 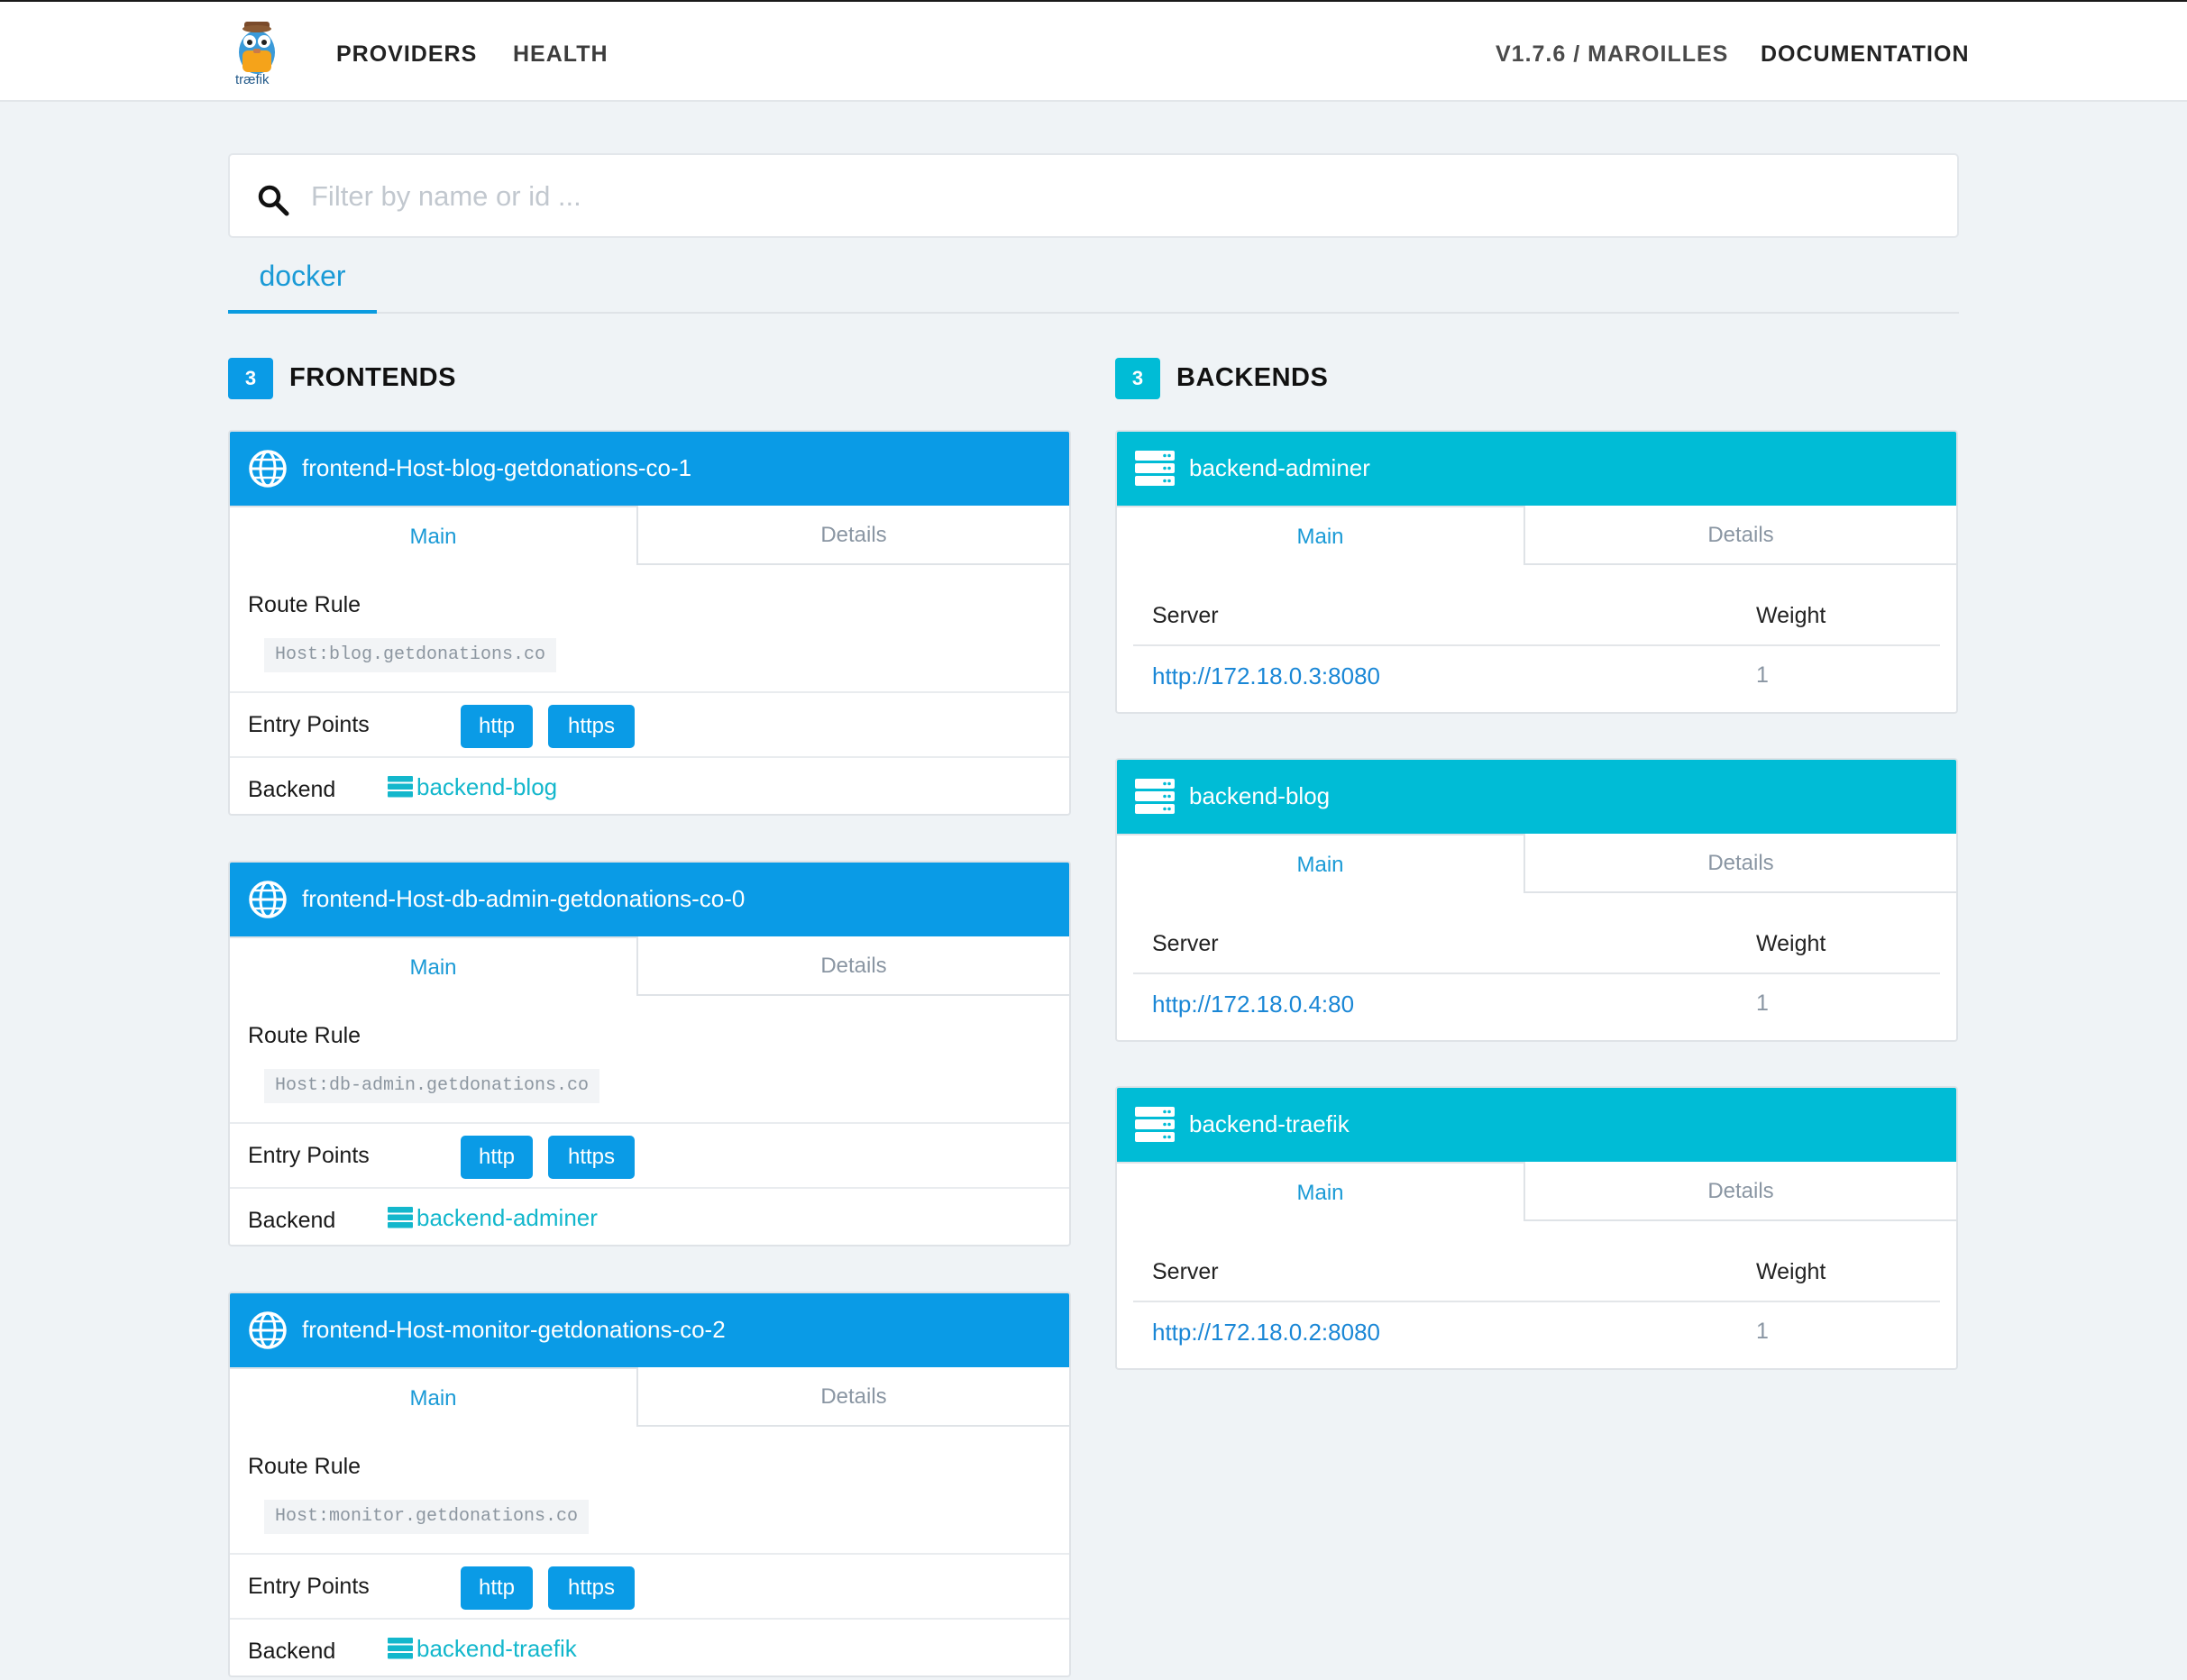 What do you see at coordinates (507, 1217) in the screenshot?
I see `backend-link-label: backend-adminer` at bounding box center [507, 1217].